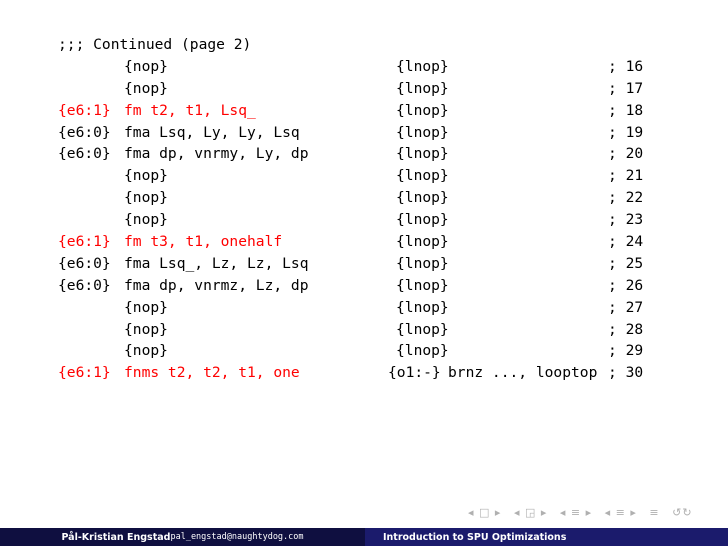 This screenshot has height=546, width=728. I want to click on code-line: {nop} {lnop} ; 28, so click(350, 330).